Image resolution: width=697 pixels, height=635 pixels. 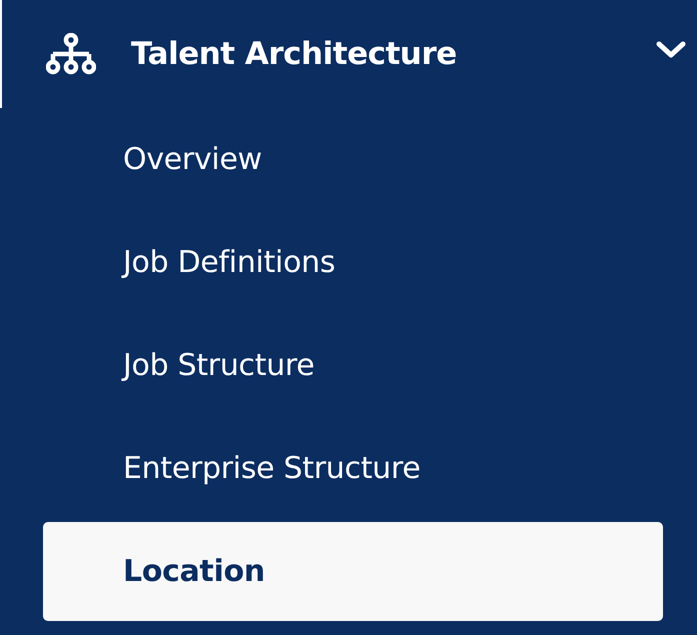 What do you see at coordinates (353, 365) in the screenshot?
I see `nav-item: Job Structure` at bounding box center [353, 365].